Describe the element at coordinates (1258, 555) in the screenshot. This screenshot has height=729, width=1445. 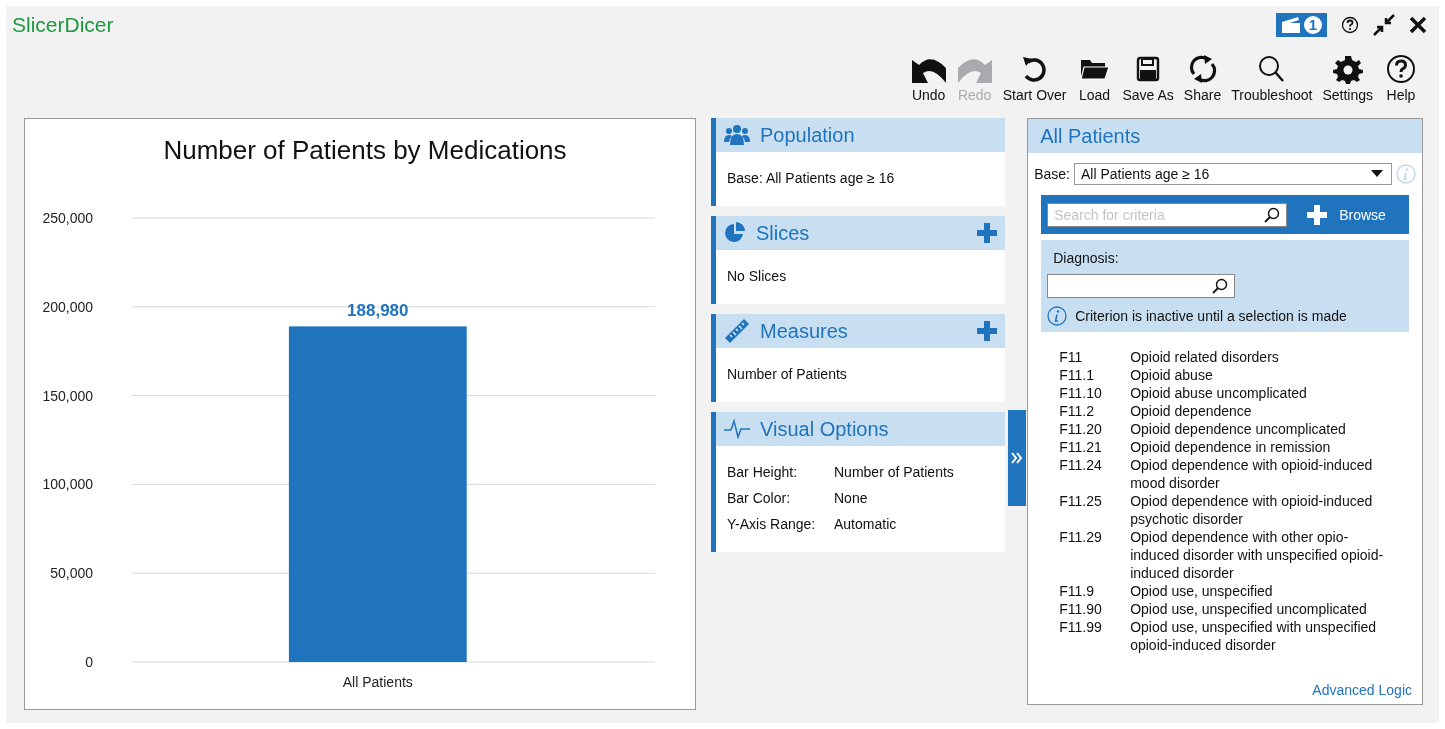
I see `diagnosis-description: Opiod dependence with other opio-induced disorder with unspecified opioid-induced disorder` at that location.